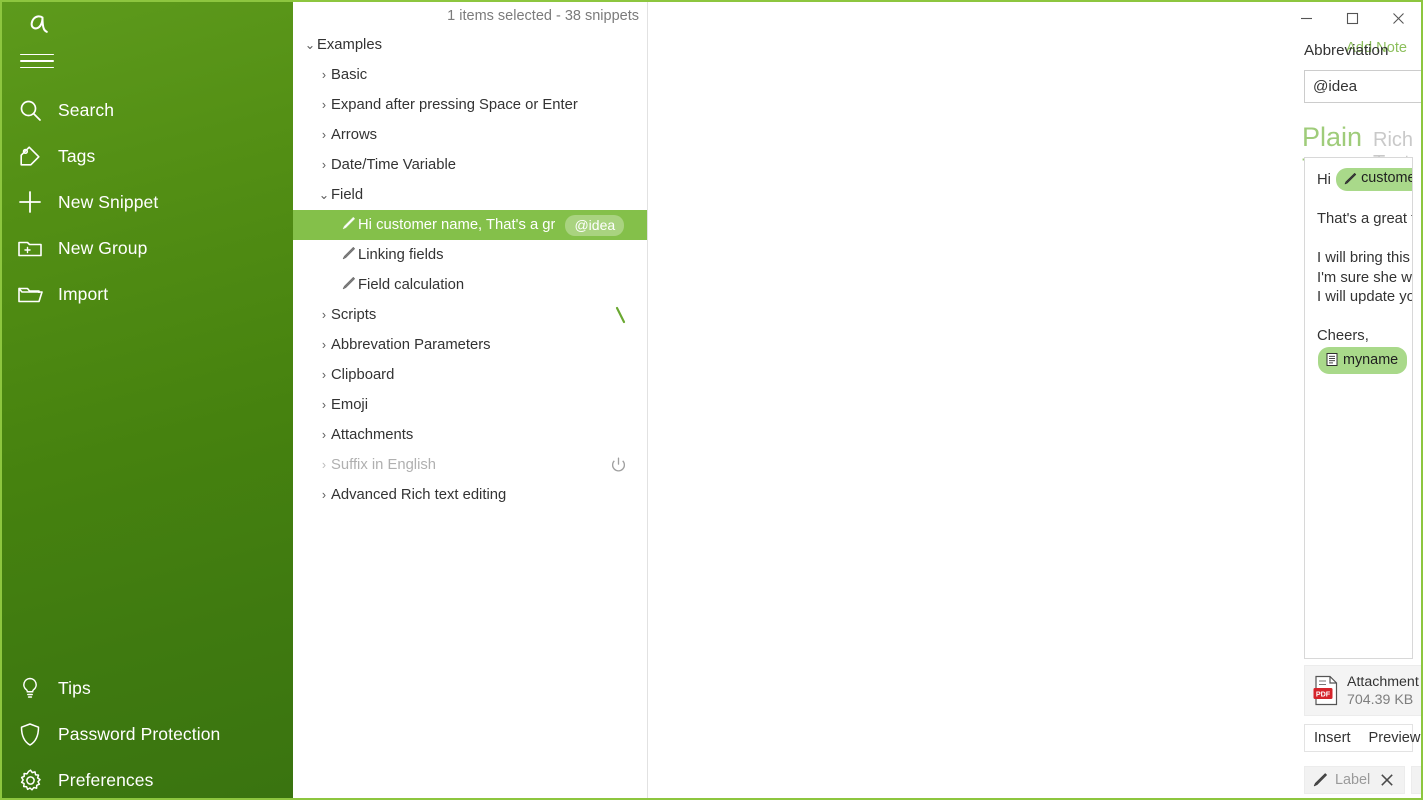 This screenshot has height=800, width=1423. I want to click on tree-node-label: Attachments, so click(372, 435).